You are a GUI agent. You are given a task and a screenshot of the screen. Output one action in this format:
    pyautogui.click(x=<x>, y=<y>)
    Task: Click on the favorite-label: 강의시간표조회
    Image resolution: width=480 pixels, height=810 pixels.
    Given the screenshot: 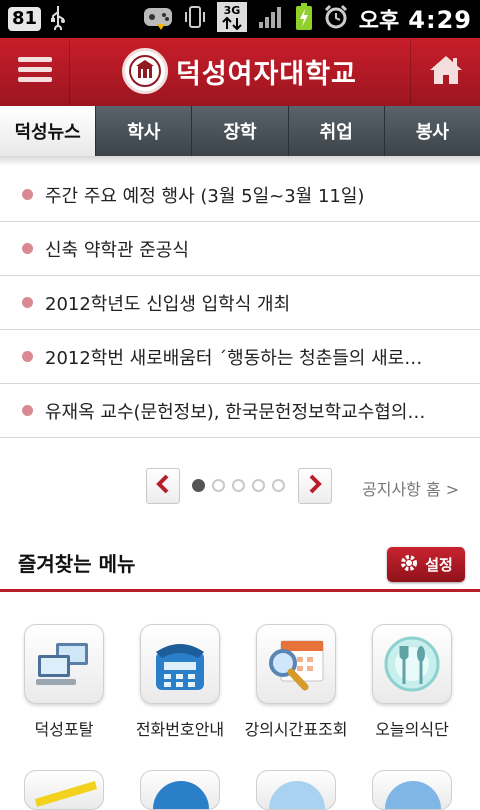 What is the action you would take?
    pyautogui.click(x=296, y=729)
    